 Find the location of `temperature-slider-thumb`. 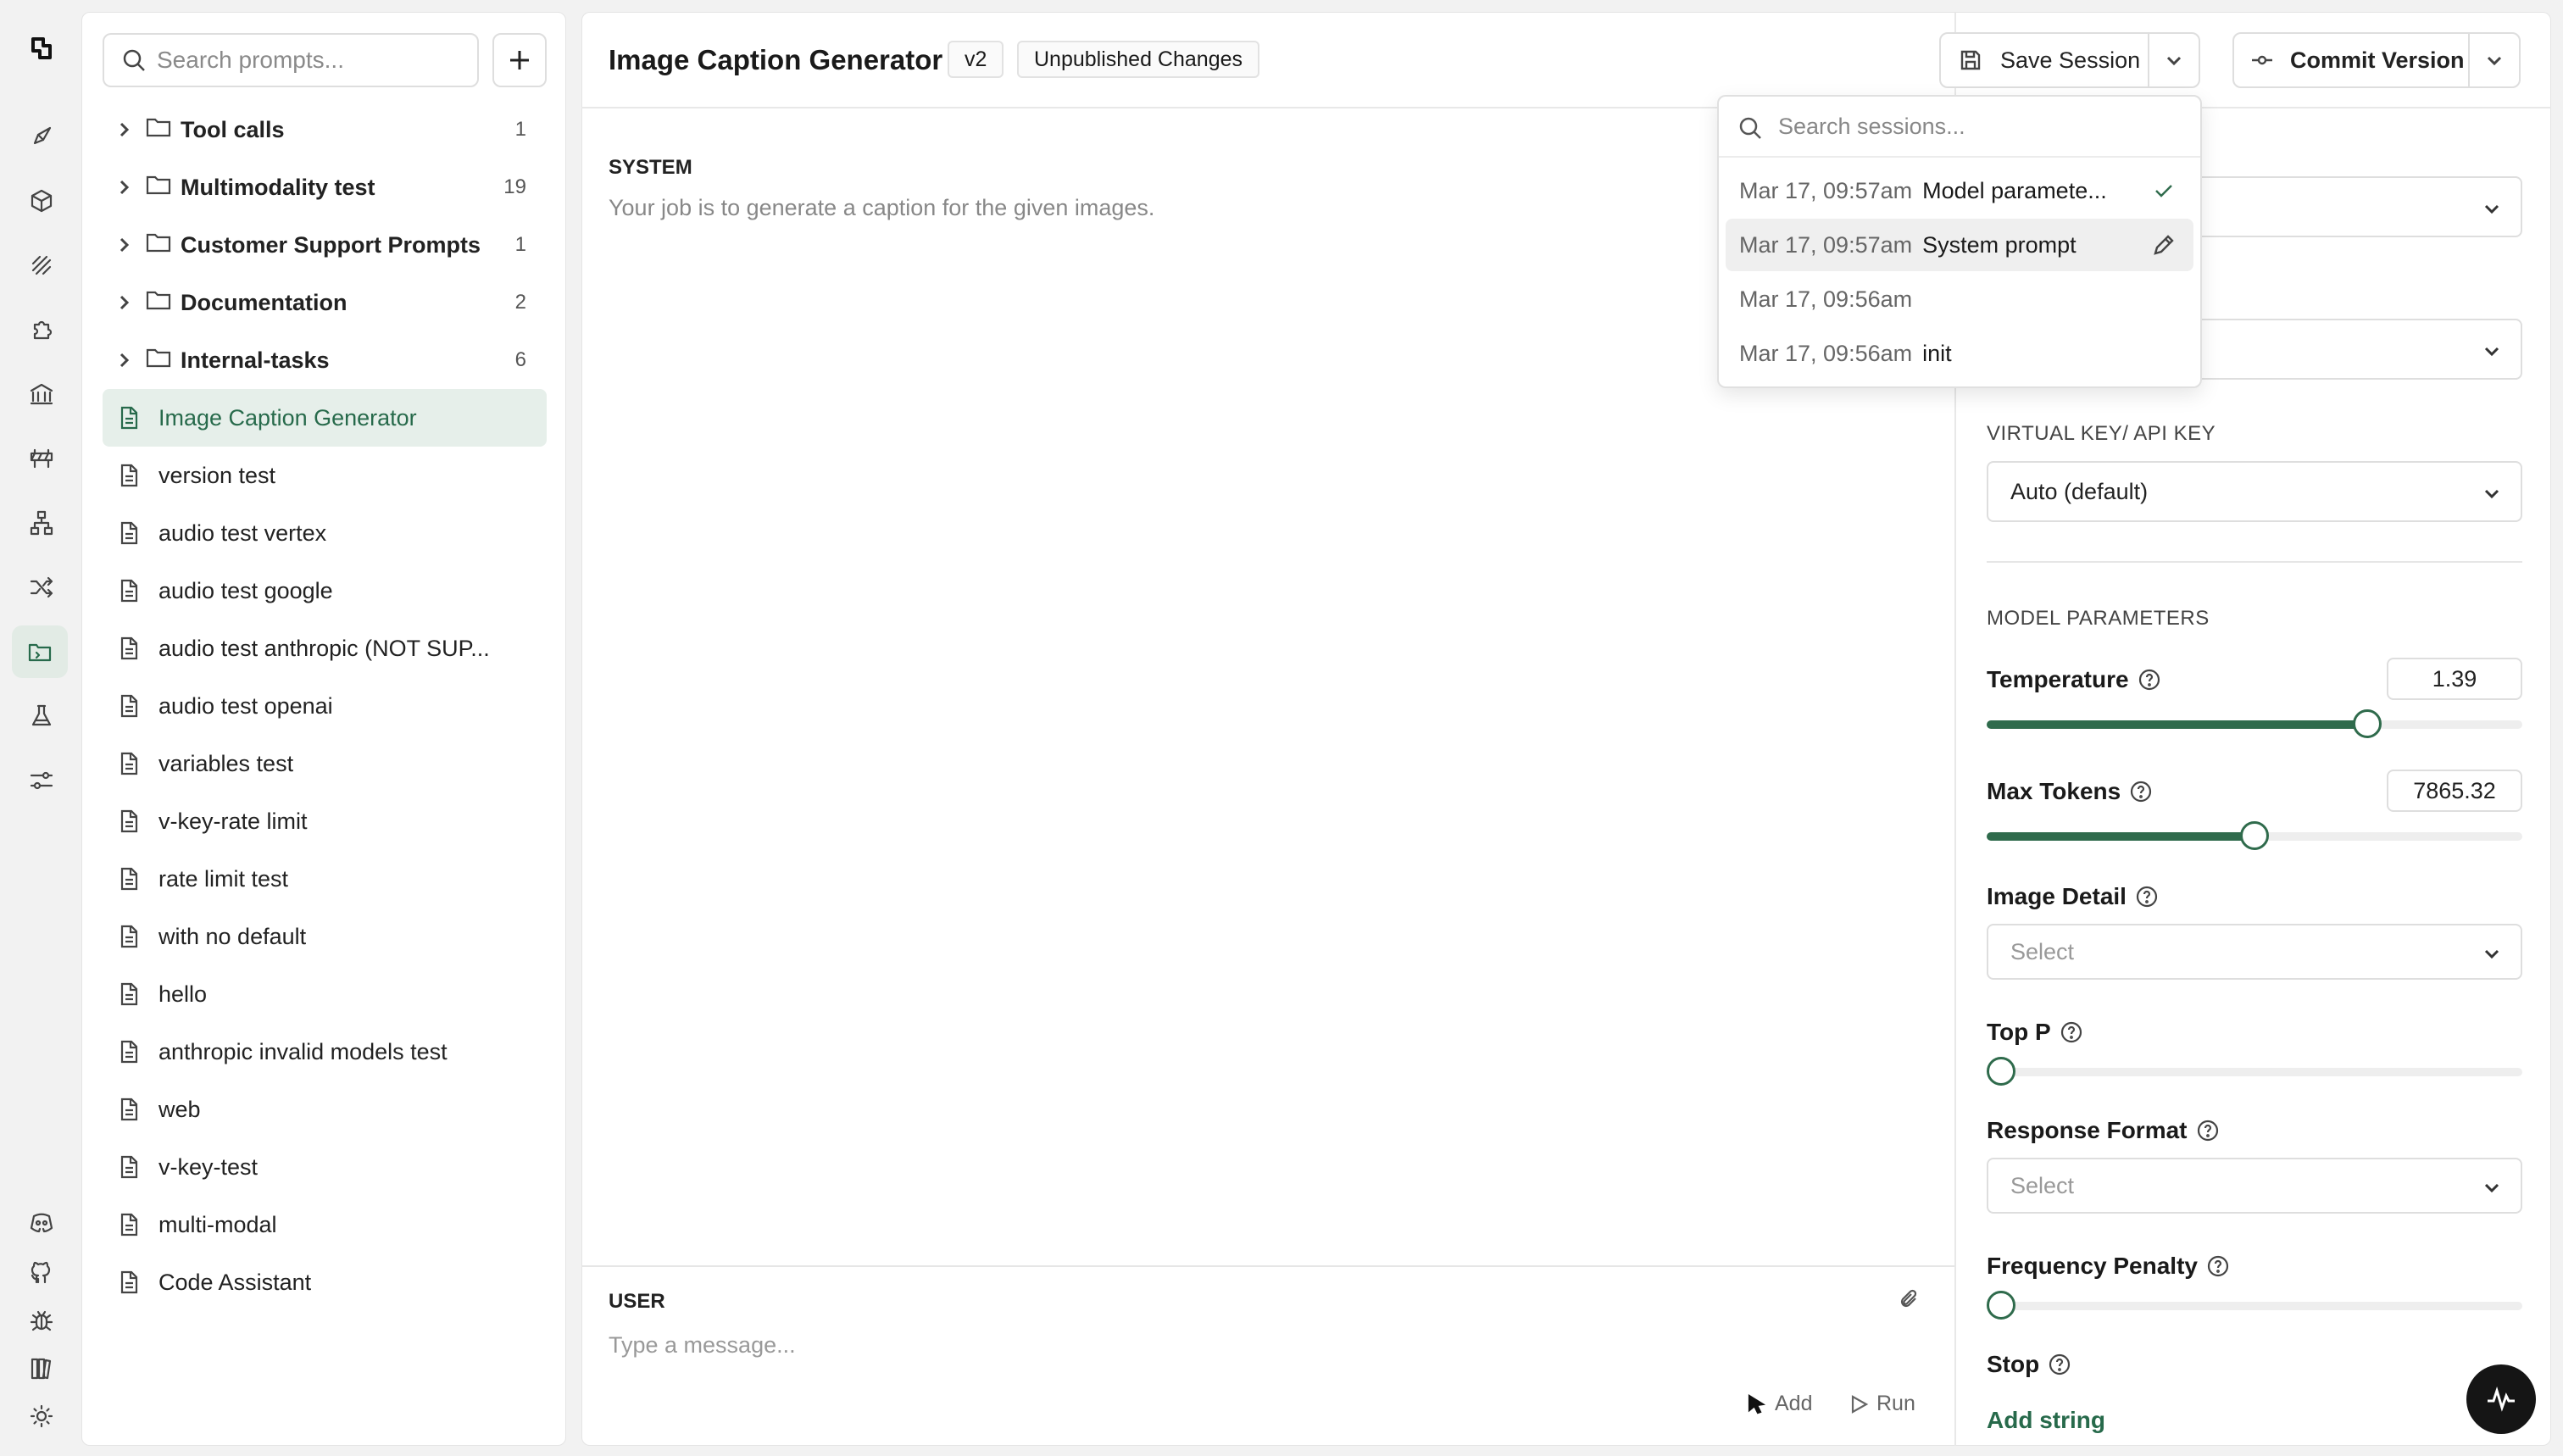

temperature-slider-thumb is located at coordinates (2367, 724).